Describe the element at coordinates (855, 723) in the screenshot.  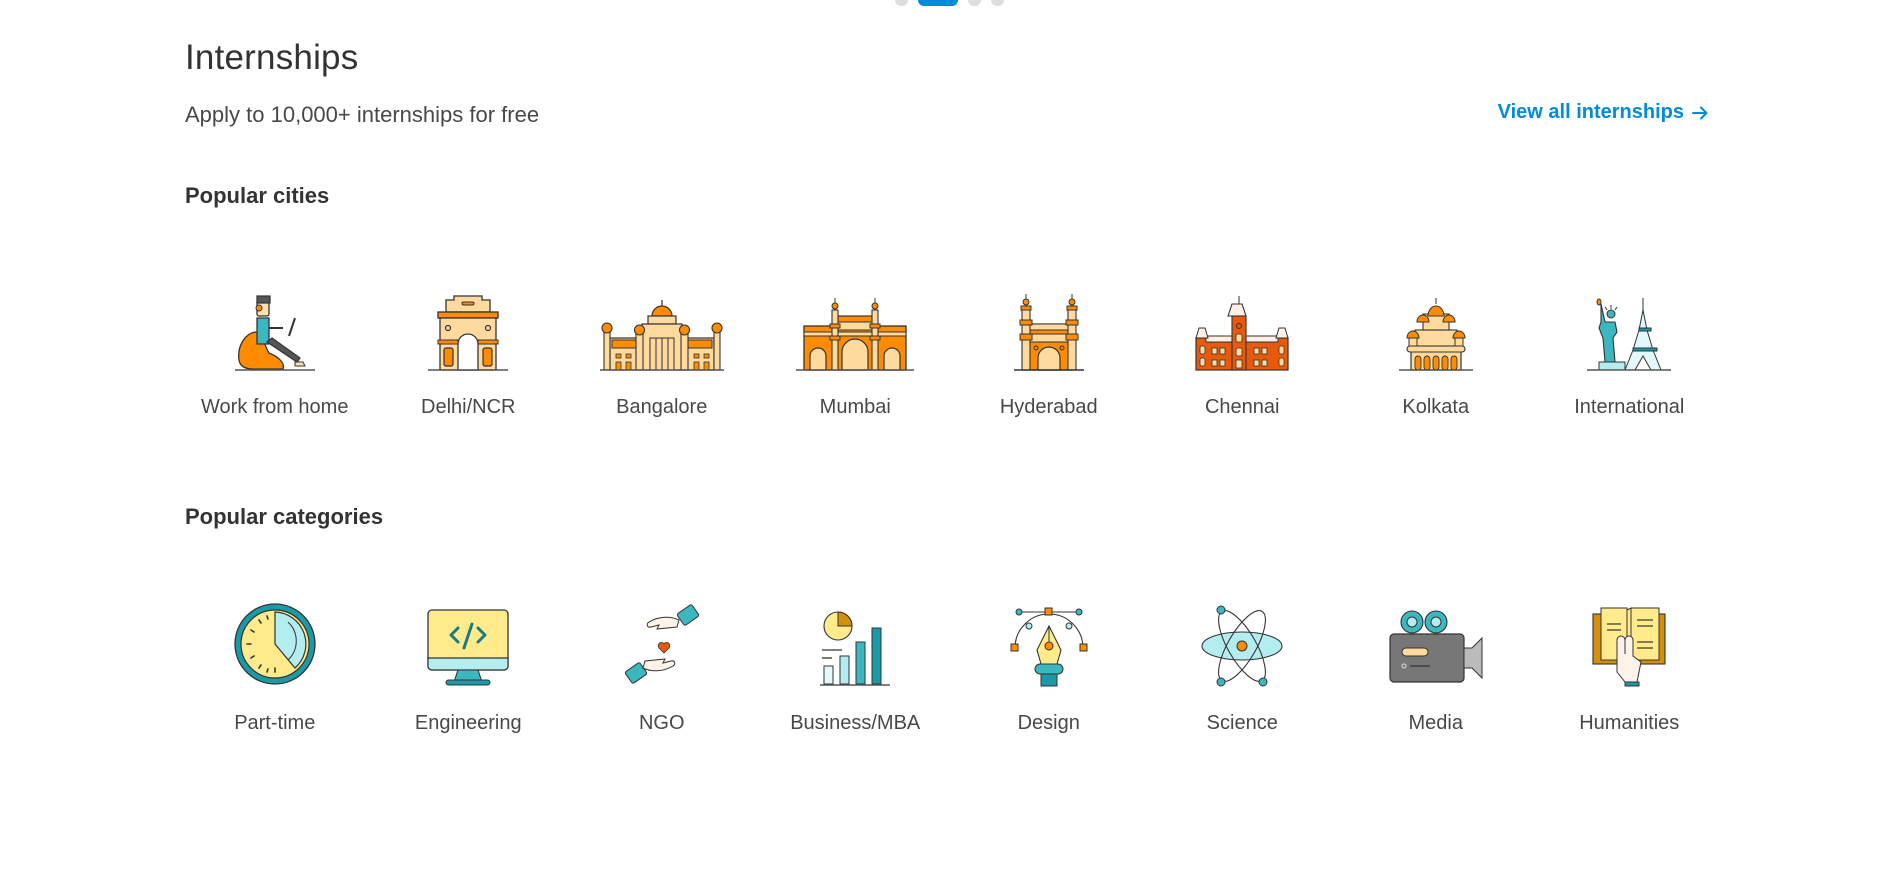
I see `category-label: Business/MBA` at that location.